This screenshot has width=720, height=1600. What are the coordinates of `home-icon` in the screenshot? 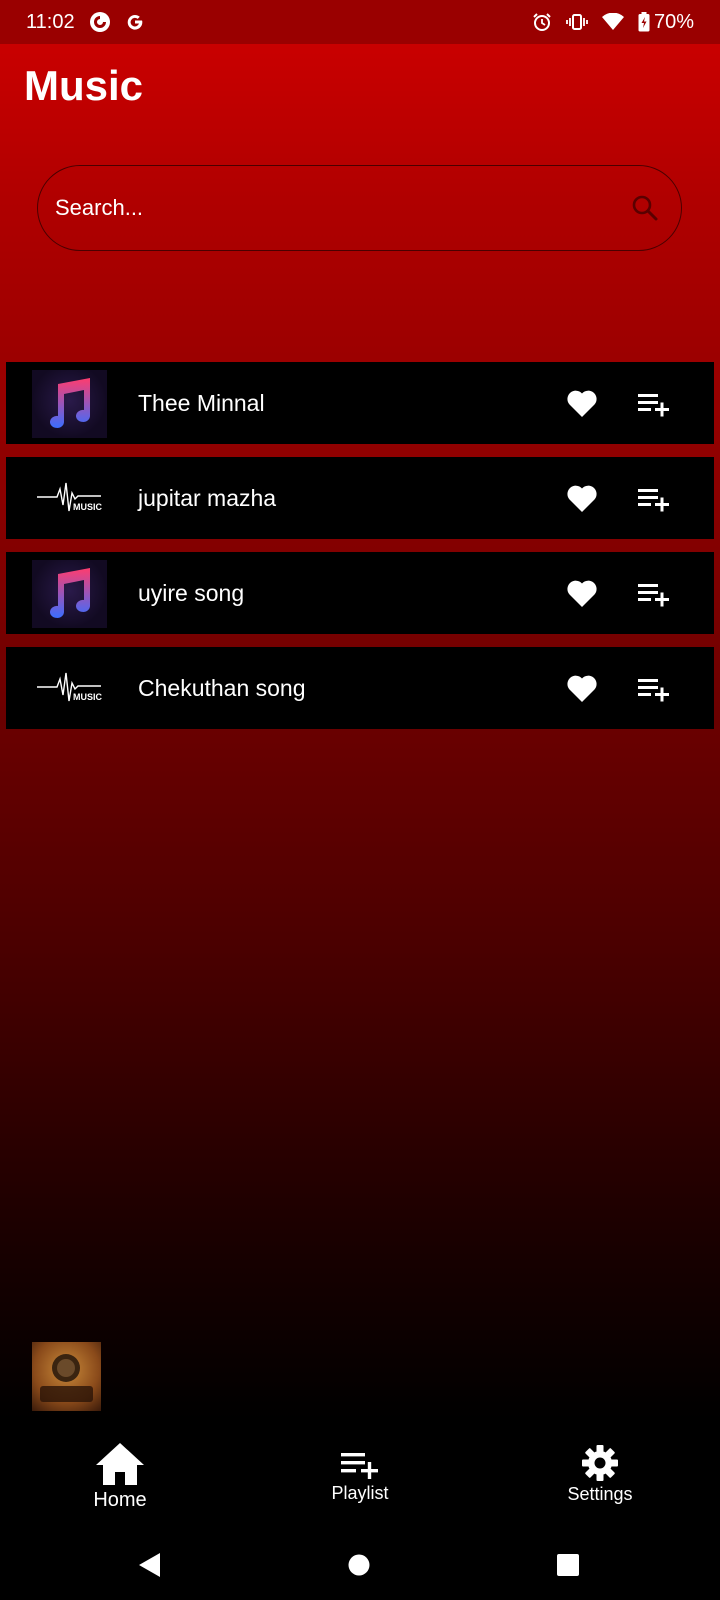 It's located at (120, 1464).